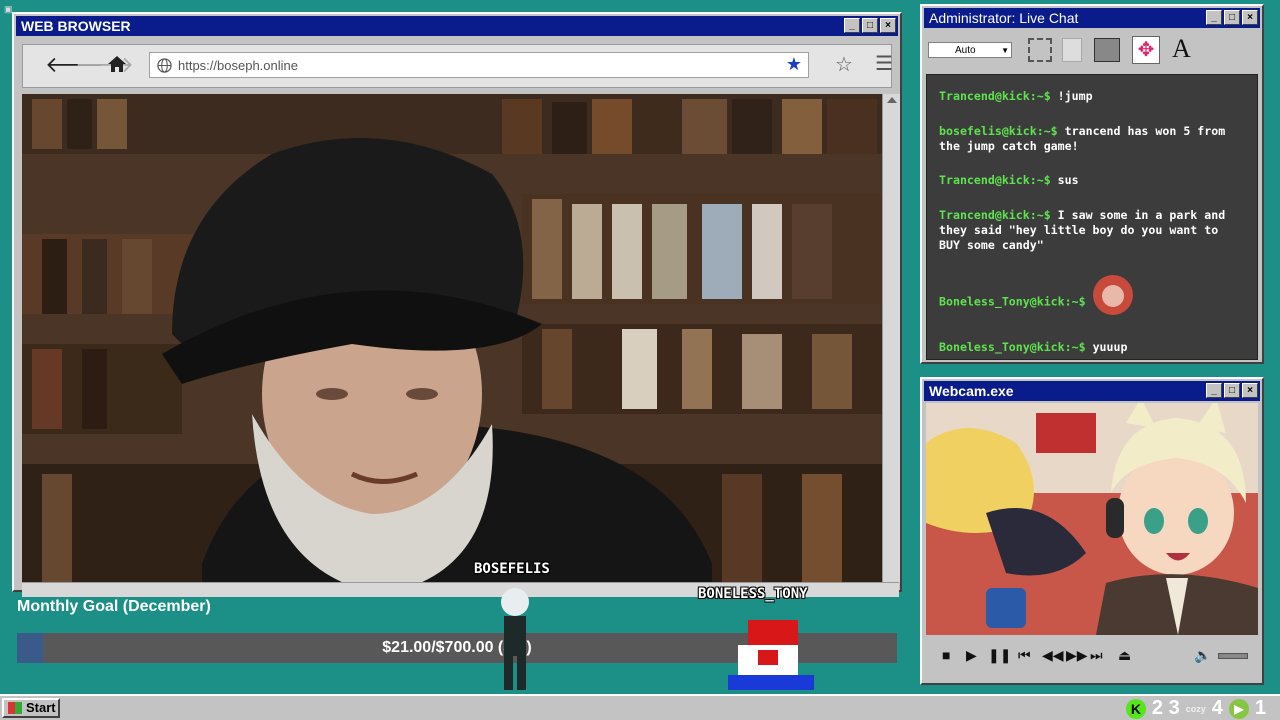 This screenshot has width=1280, height=720. What do you see at coordinates (1165, 708) in the screenshot?
I see `kick-count: 2 3` at bounding box center [1165, 708].